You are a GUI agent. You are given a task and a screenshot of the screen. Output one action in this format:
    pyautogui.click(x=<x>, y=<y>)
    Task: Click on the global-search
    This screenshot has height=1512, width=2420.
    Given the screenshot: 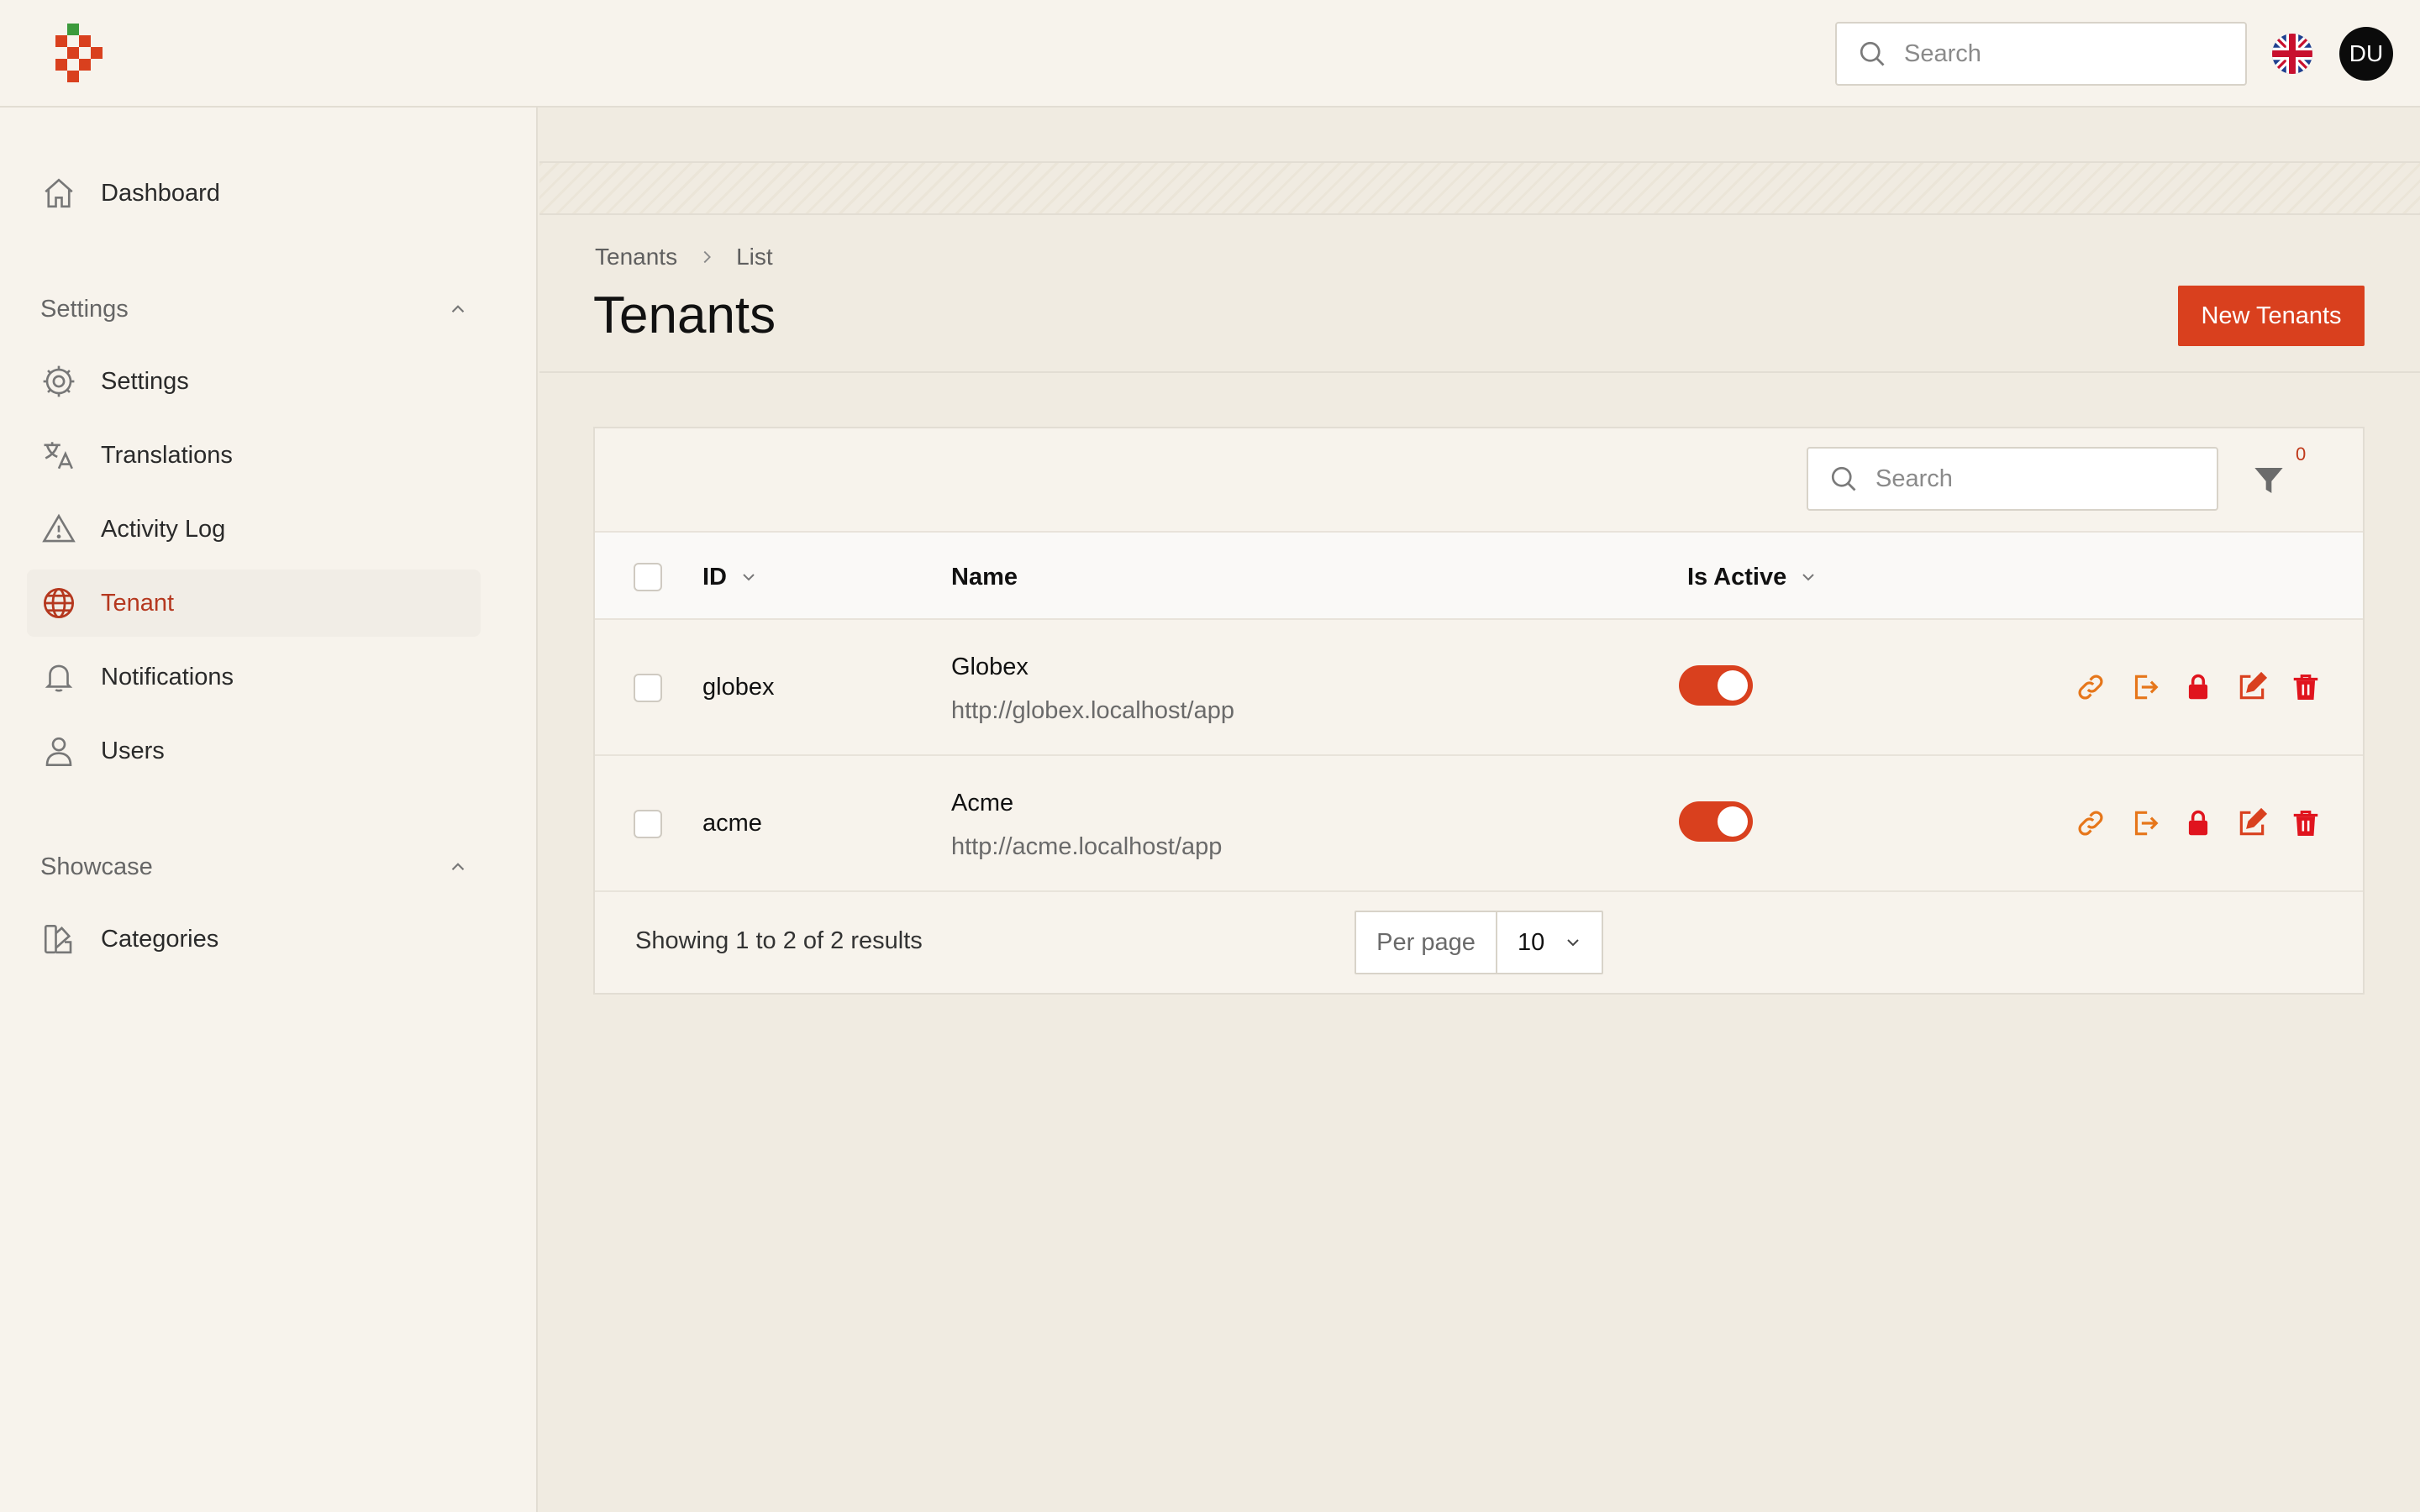 What is the action you would take?
    pyautogui.click(x=2041, y=54)
    